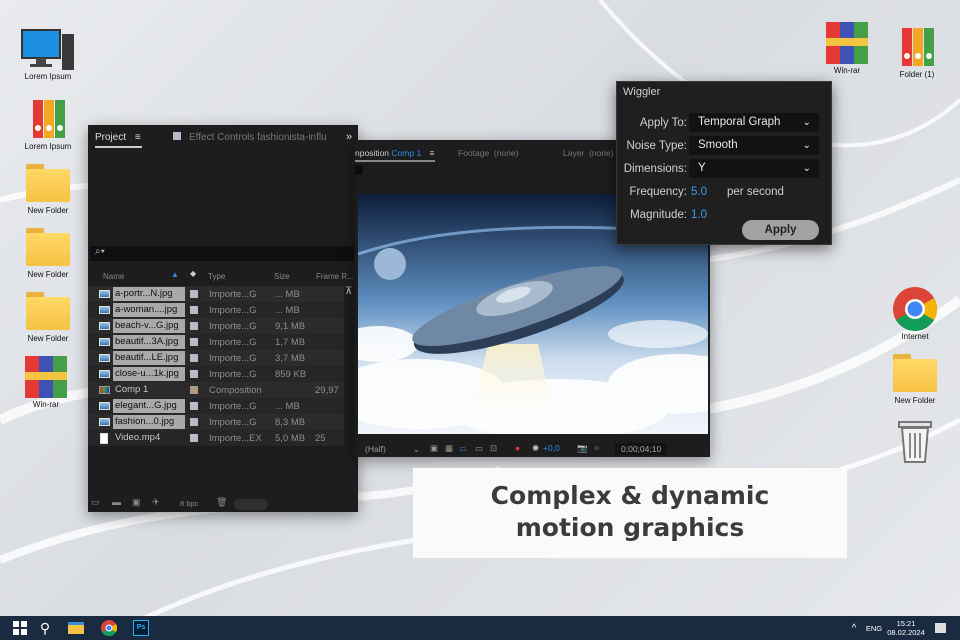 The height and width of the screenshot is (640, 960). Describe the element at coordinates (290, 342) in the screenshot. I see `item-size: 1,7 MB` at that location.